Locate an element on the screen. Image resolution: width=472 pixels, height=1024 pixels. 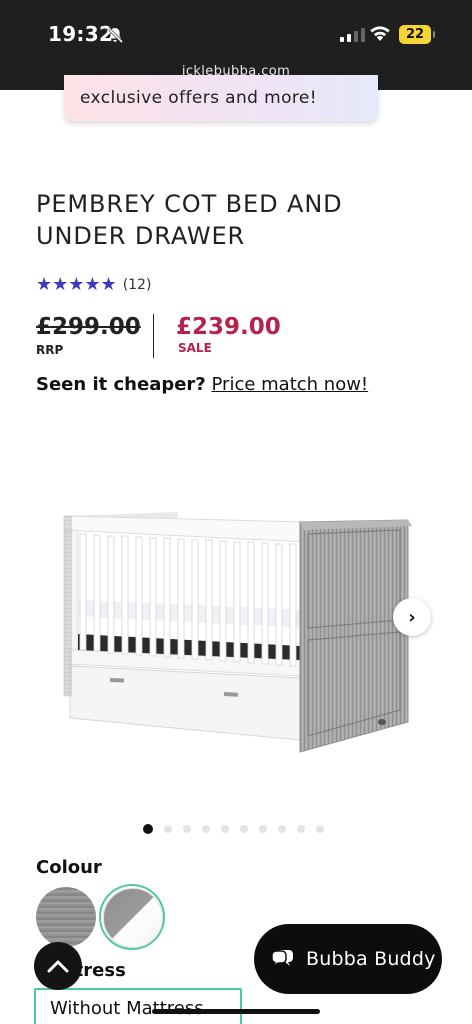
price-match-link: Price match now! is located at coordinates (290, 384).